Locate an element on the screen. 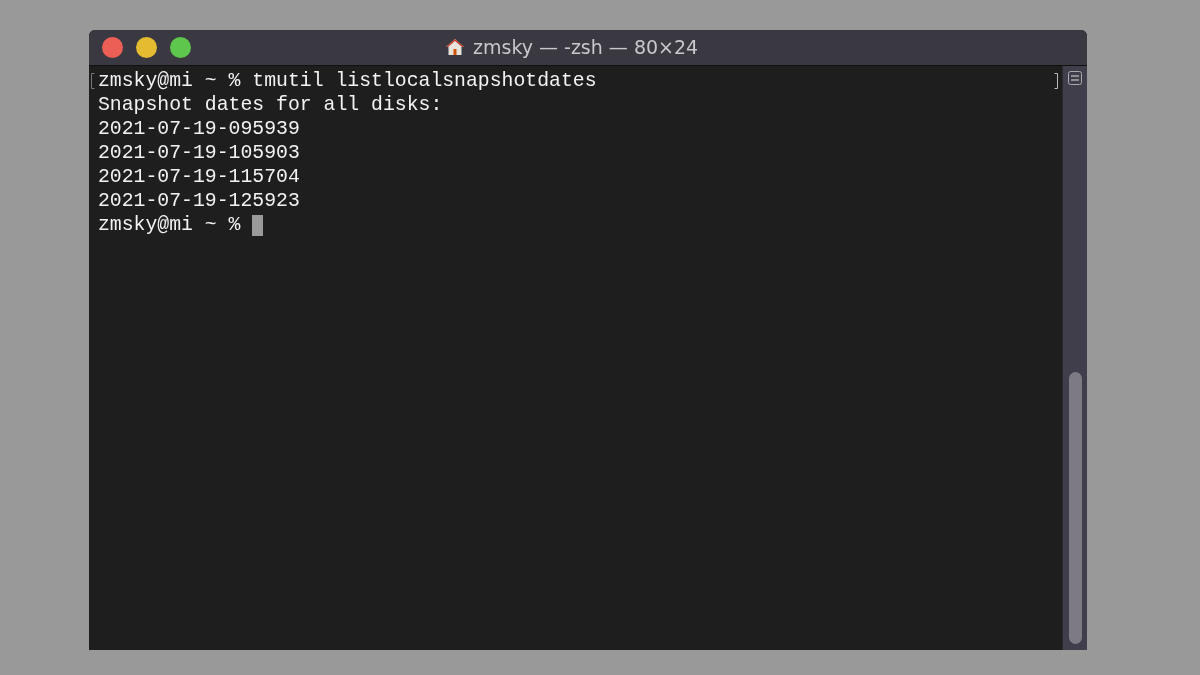 The width and height of the screenshot is (1200, 675). terminal-line: zmsky@mi ~ % is located at coordinates (169, 225).